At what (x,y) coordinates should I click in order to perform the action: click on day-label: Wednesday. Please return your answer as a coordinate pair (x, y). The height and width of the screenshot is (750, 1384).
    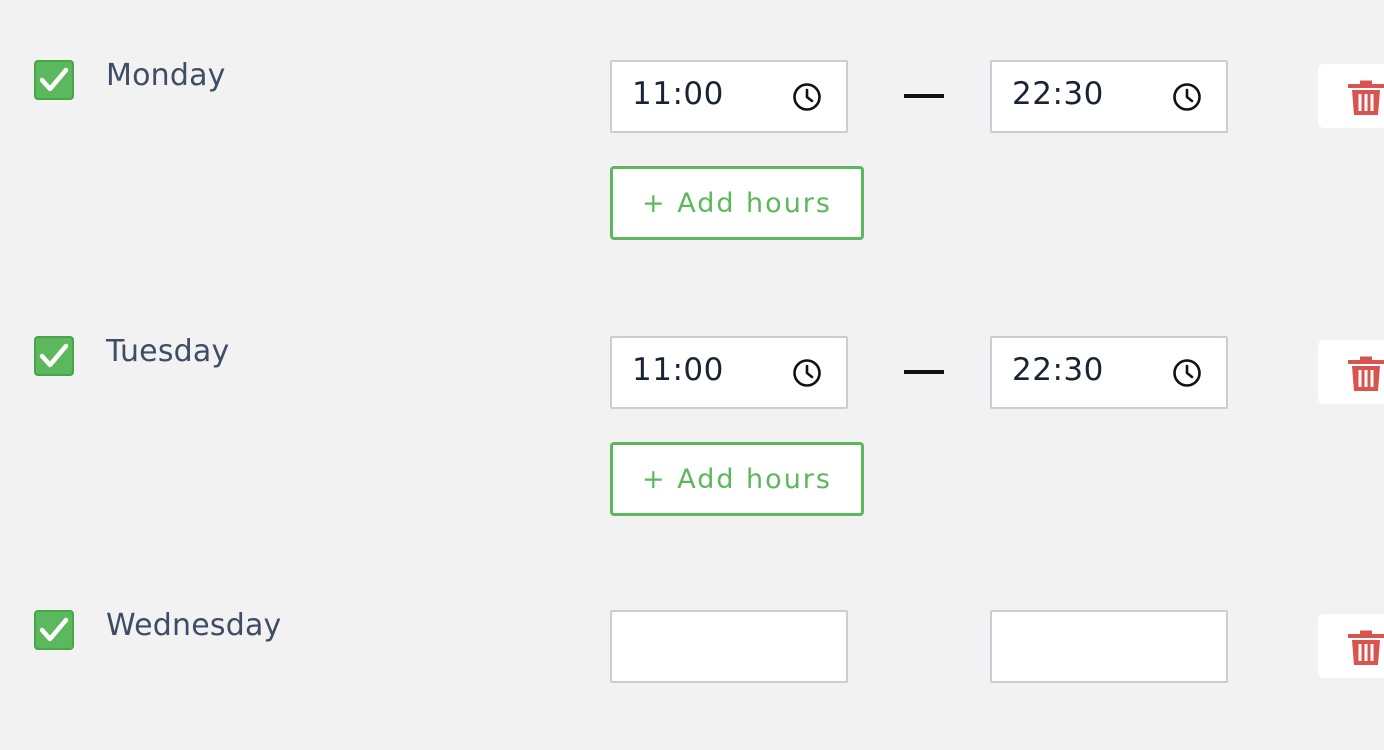
    Looking at the image, I should click on (194, 625).